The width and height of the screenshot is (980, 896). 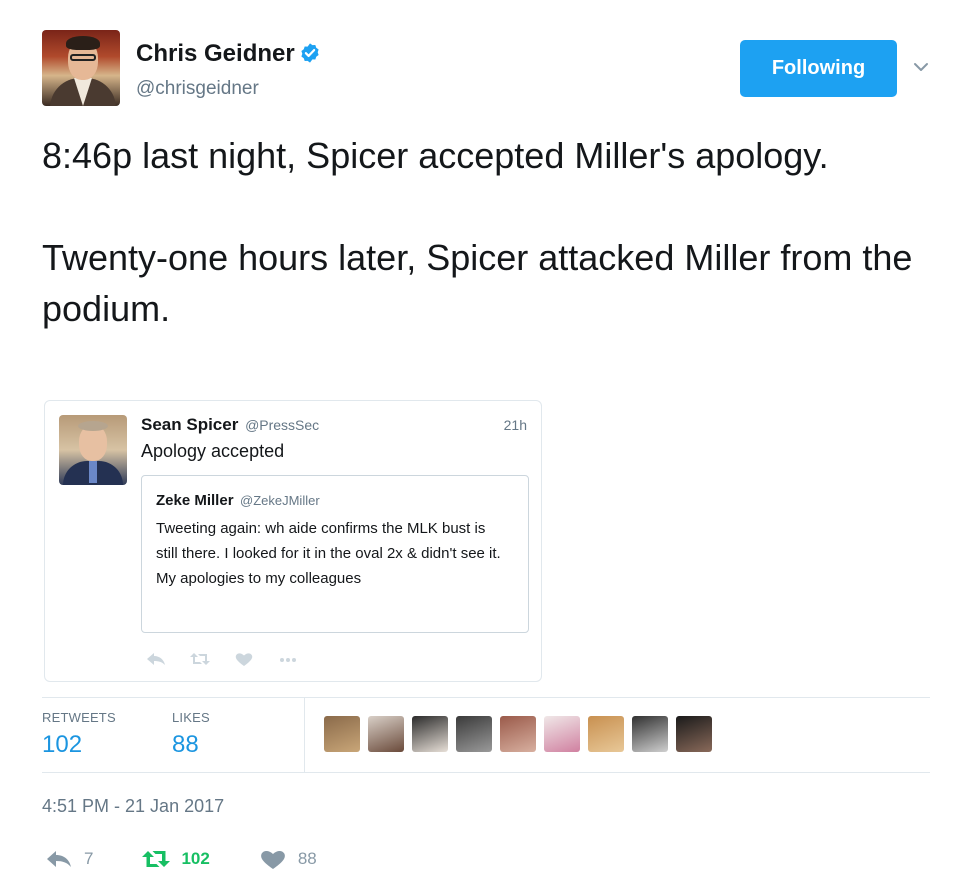 What do you see at coordinates (197, 89) in the screenshot?
I see `author-handle: @chrisgeidner` at bounding box center [197, 89].